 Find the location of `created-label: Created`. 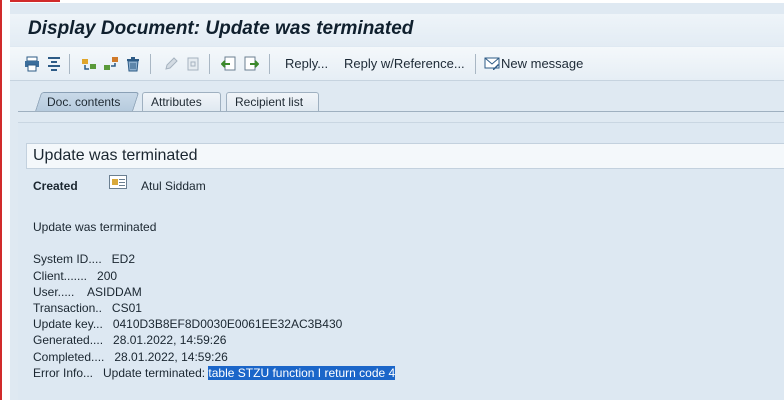

created-label: Created is located at coordinates (55, 186).